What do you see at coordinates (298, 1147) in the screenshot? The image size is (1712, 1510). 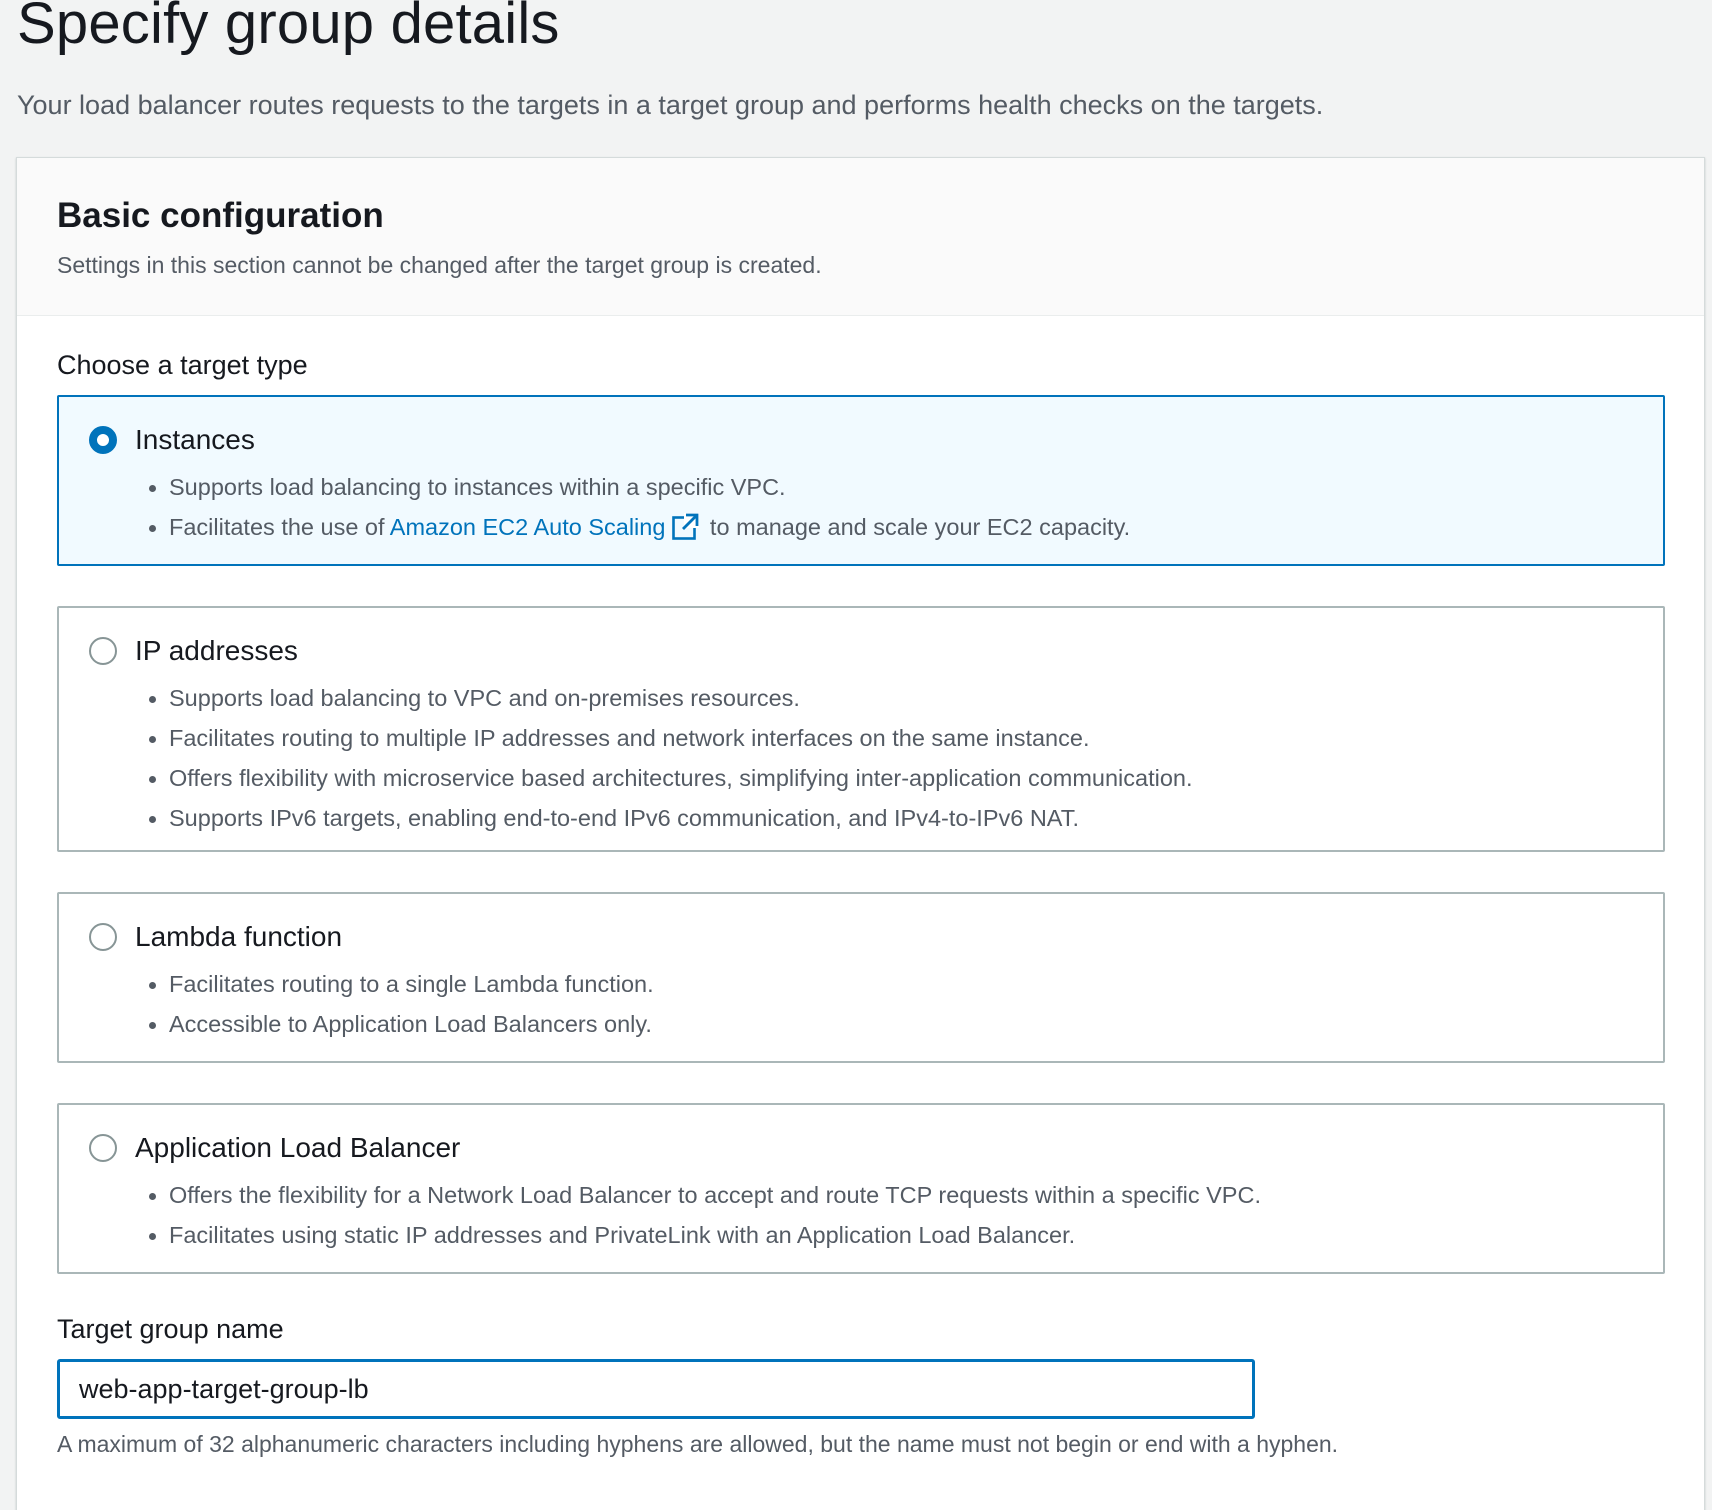 I see `option-title-application-load-balancer: Application Load Balancer` at bounding box center [298, 1147].